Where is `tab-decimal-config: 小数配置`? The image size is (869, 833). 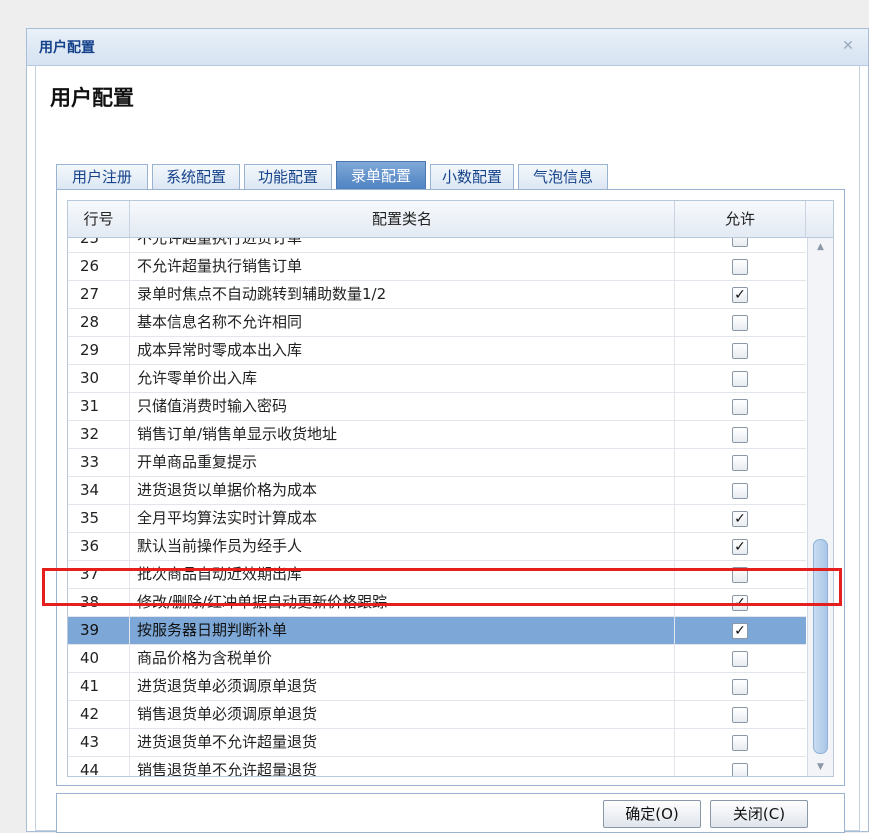
tab-decimal-config: 小数配置 is located at coordinates (472, 176).